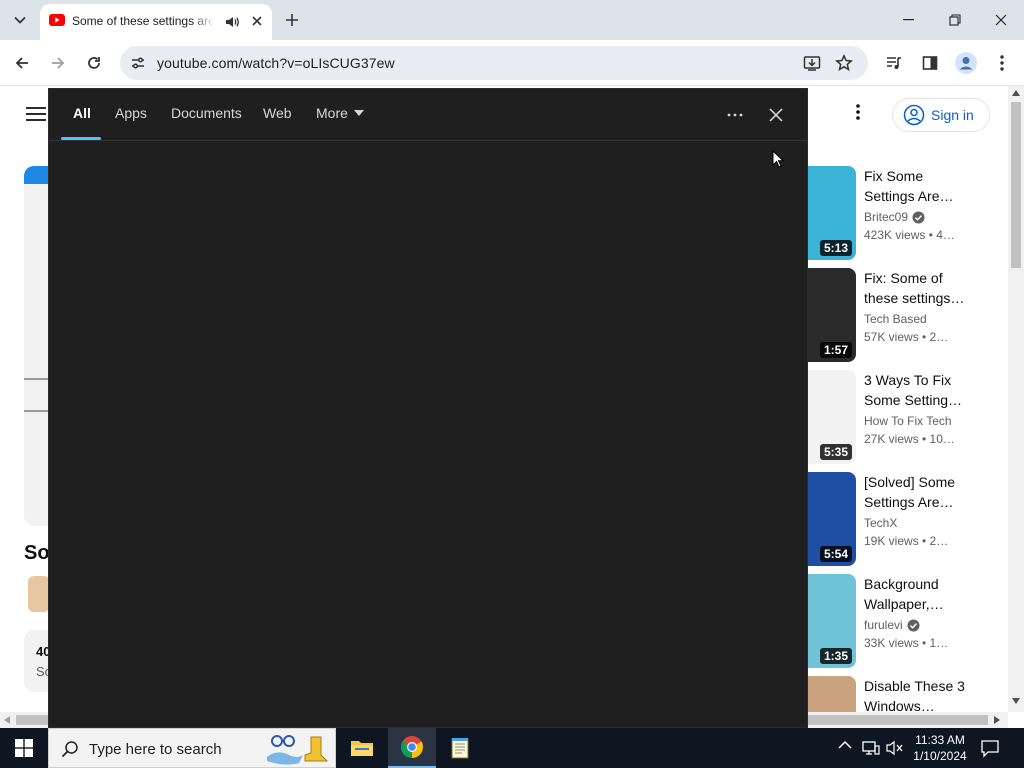 The image size is (1024, 768). I want to click on start-button, so click(24, 748).